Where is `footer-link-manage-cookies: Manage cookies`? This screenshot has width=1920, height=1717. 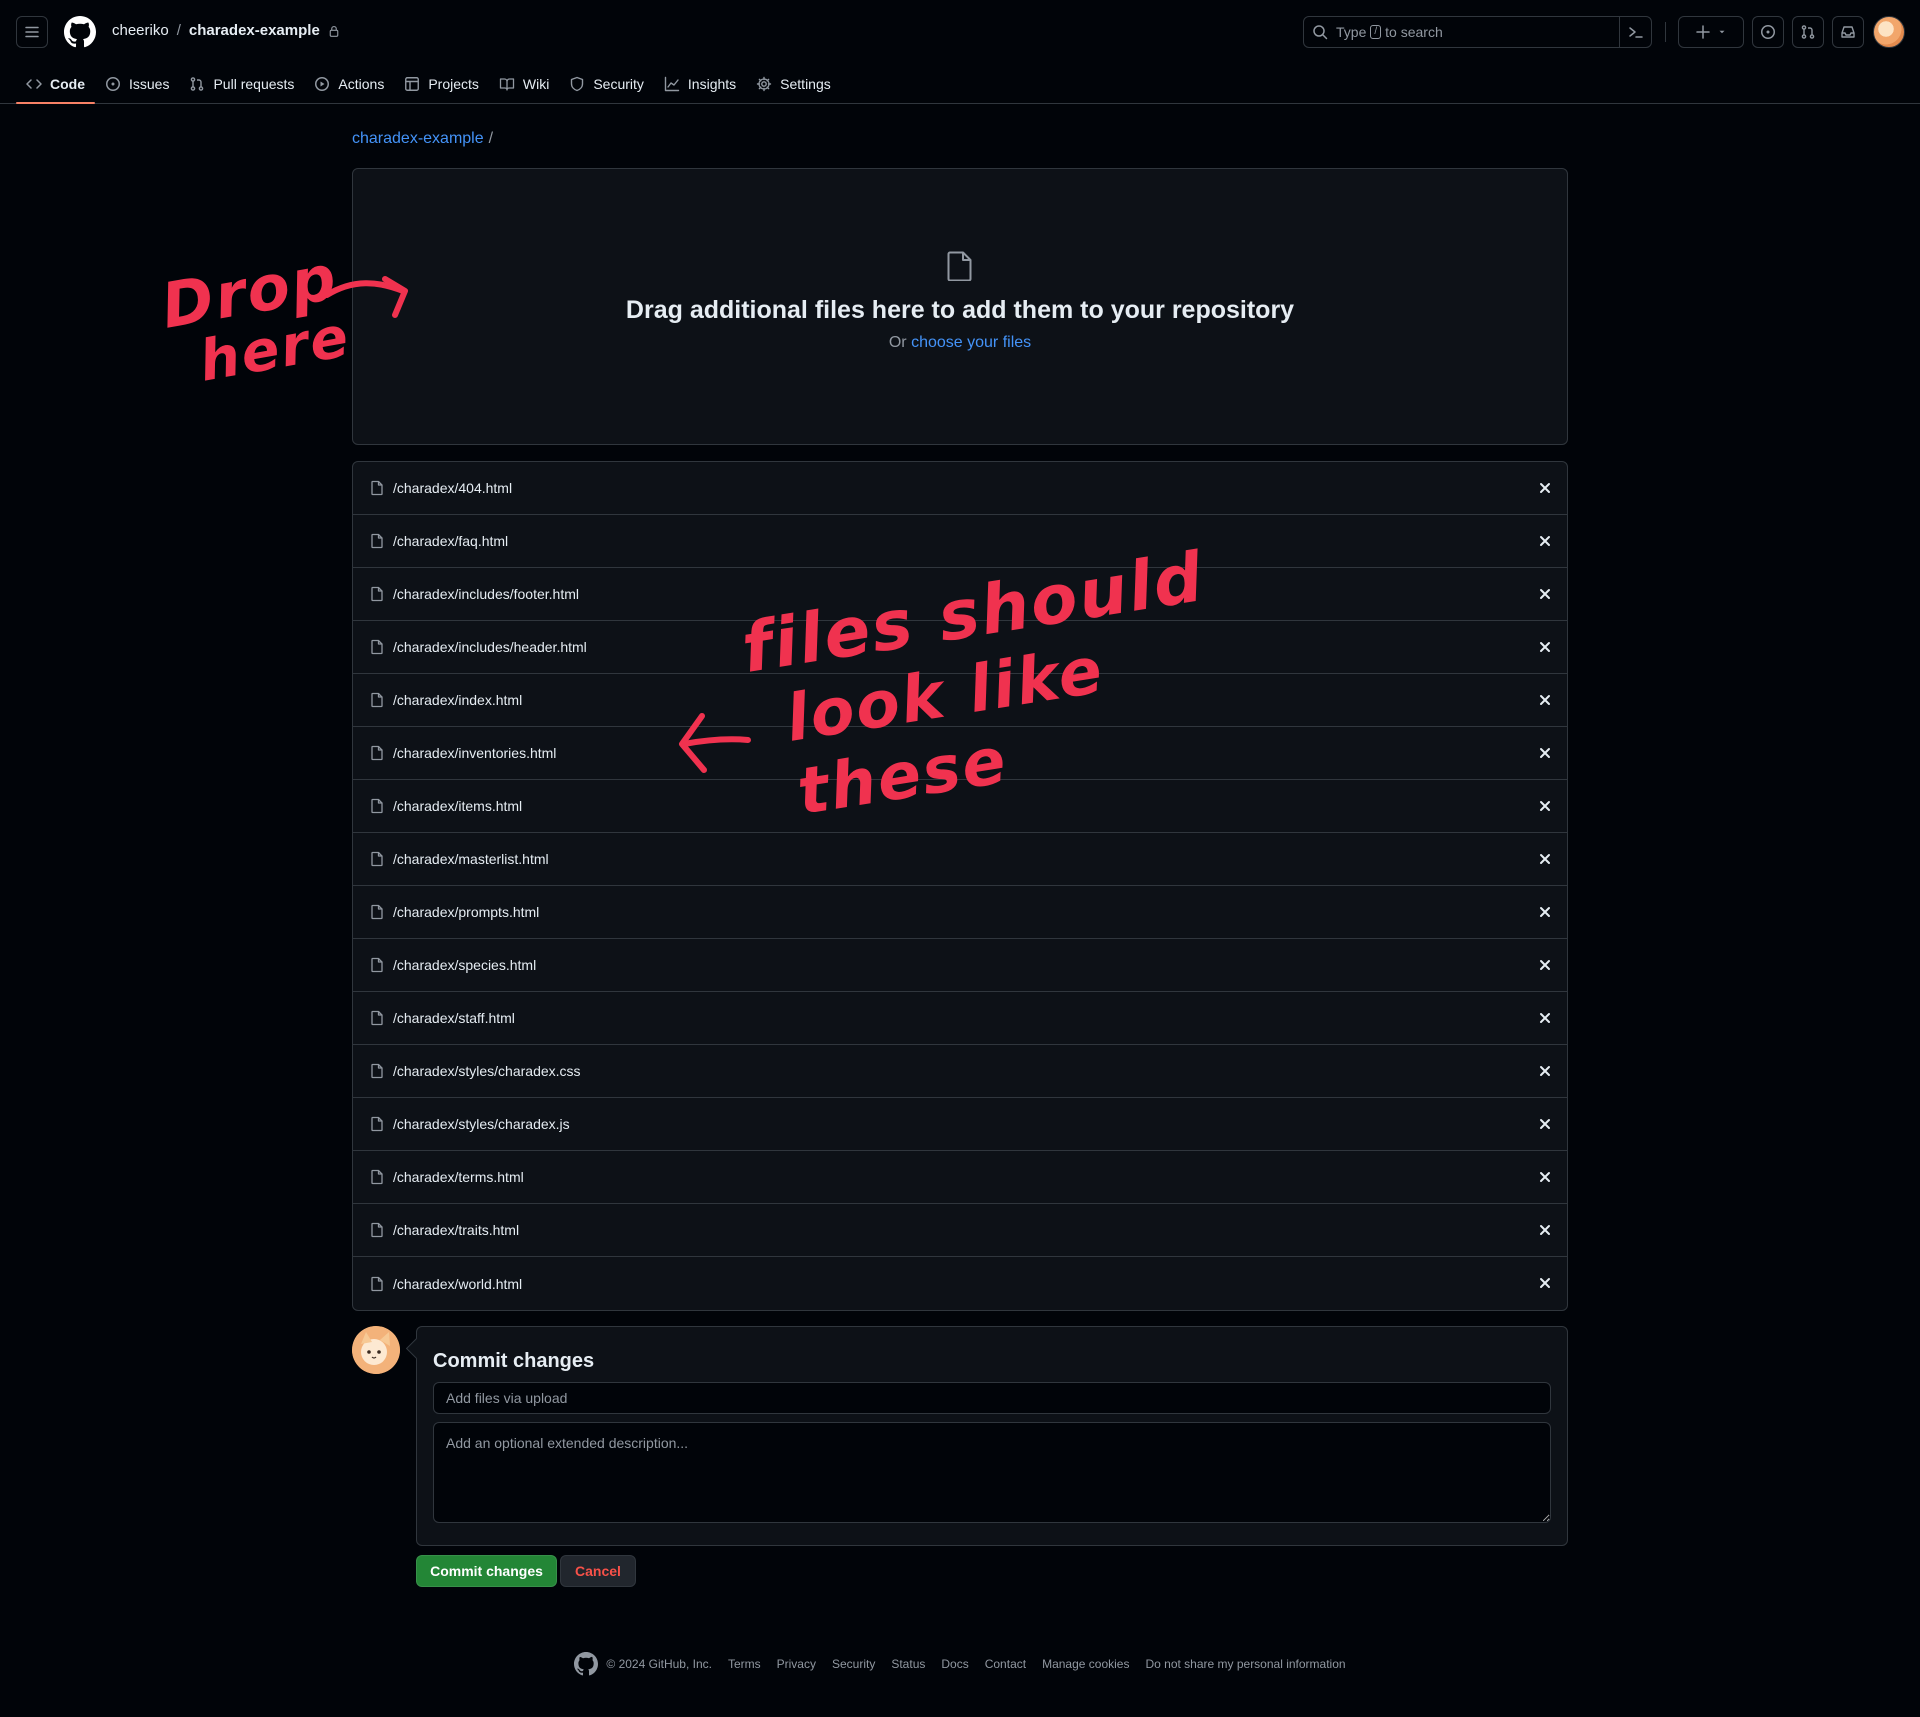 footer-link-manage-cookies: Manage cookies is located at coordinates (1085, 1664).